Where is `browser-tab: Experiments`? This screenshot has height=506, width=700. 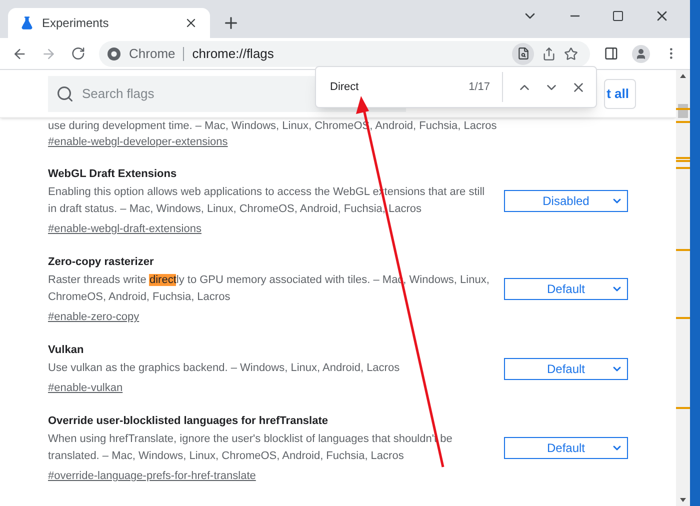
browser-tab: Experiments is located at coordinates (109, 23).